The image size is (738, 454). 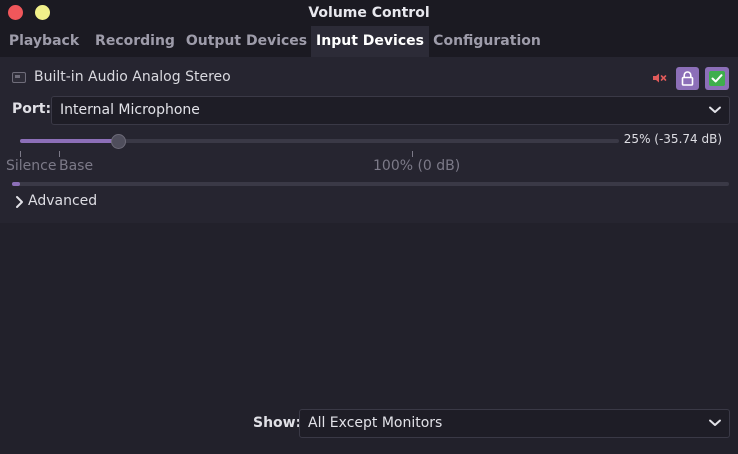 I want to click on mute-toggle-button, so click(x=660, y=78).